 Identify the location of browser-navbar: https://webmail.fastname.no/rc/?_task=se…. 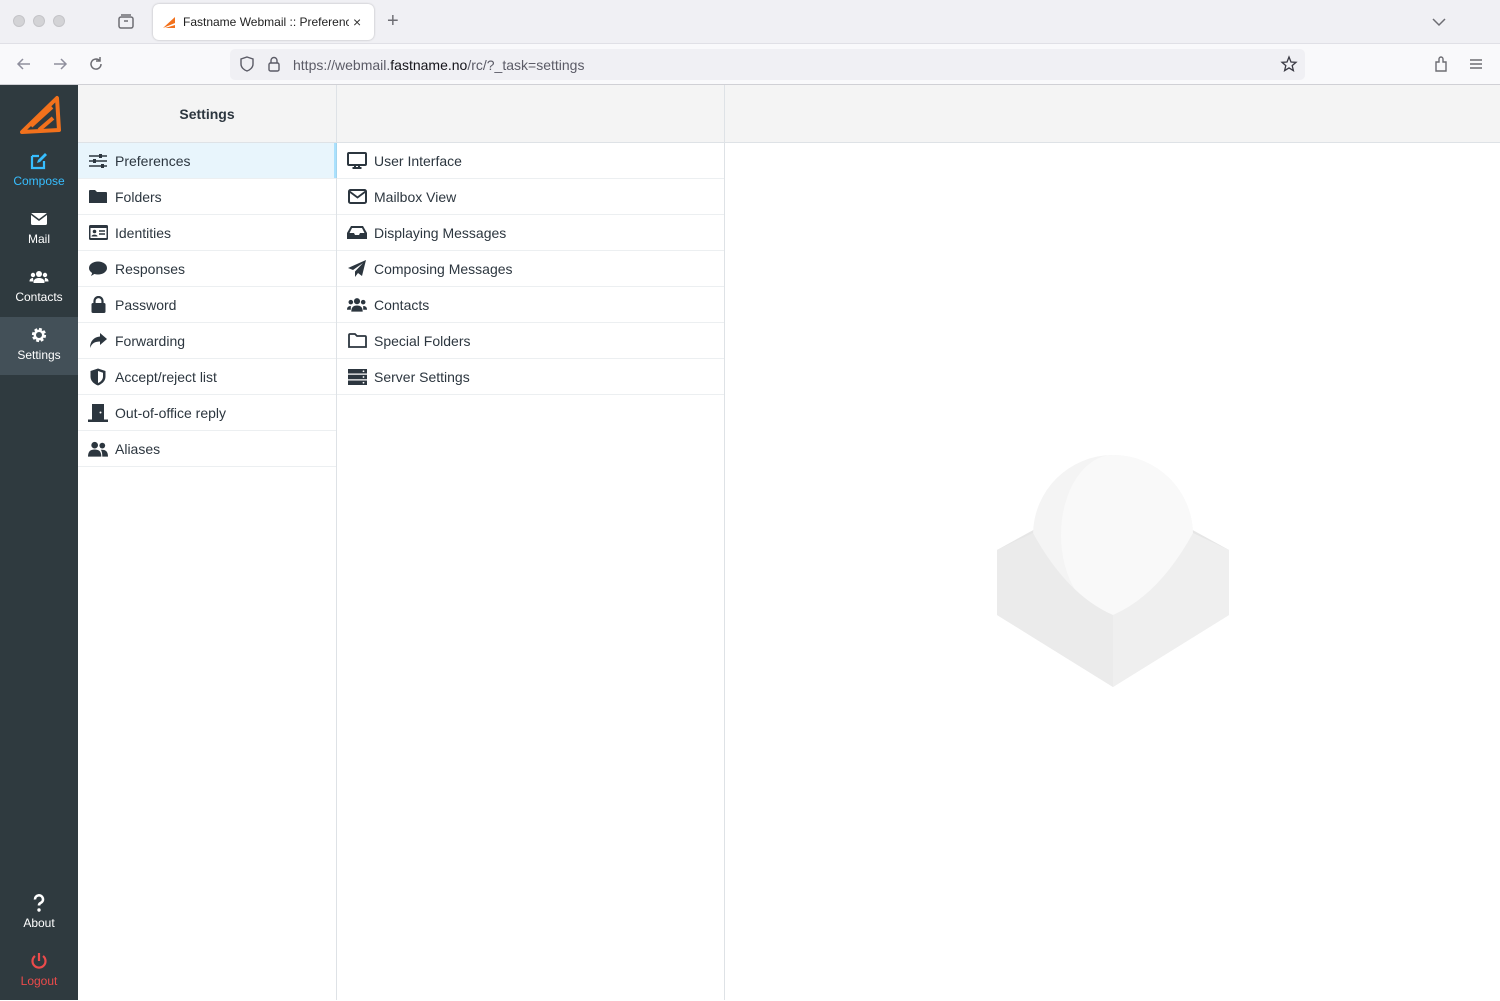
(750, 64).